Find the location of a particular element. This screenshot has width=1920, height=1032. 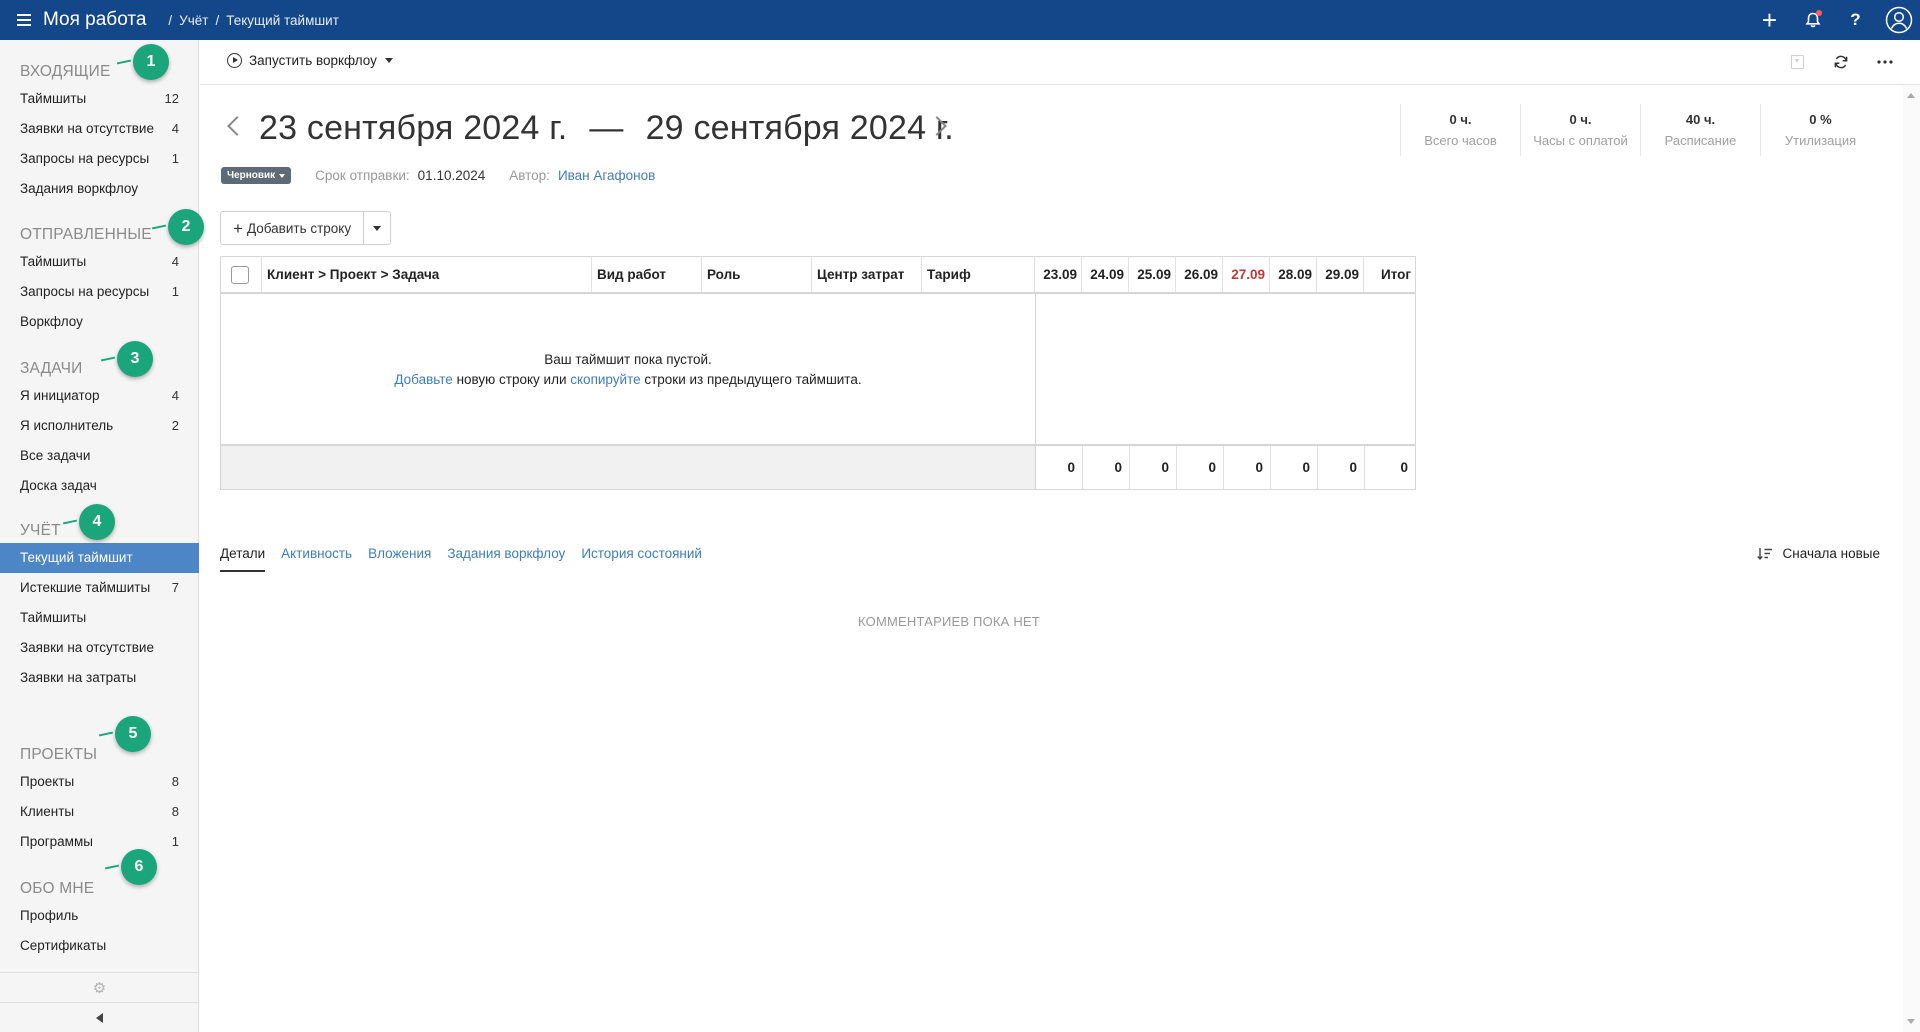

refresh-icon is located at coordinates (1841, 62).